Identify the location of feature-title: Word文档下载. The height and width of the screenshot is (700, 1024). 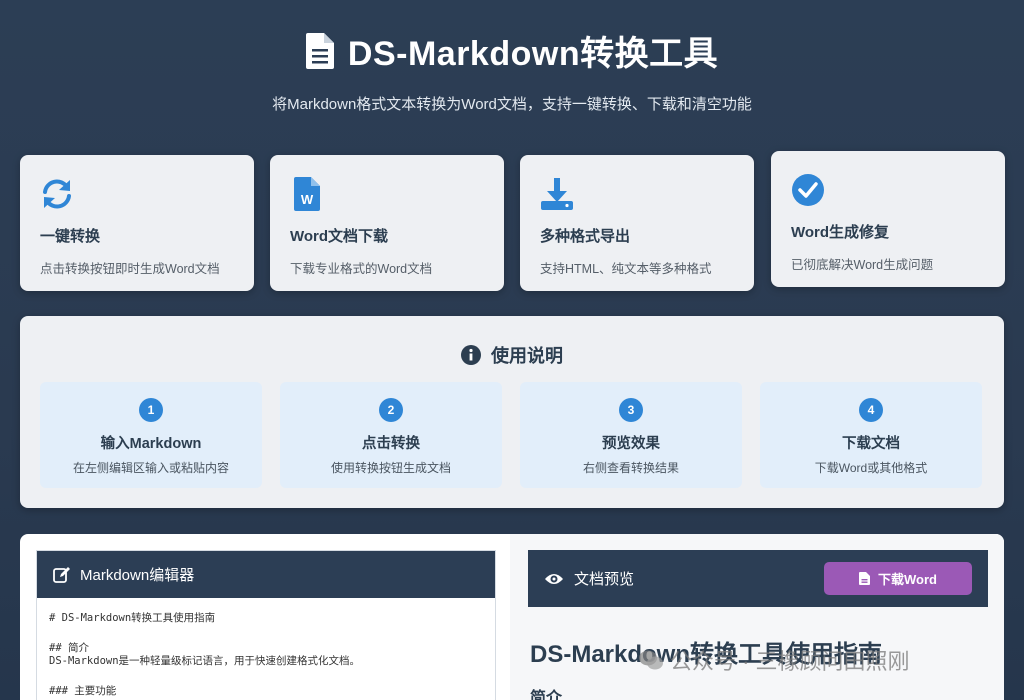
(339, 236).